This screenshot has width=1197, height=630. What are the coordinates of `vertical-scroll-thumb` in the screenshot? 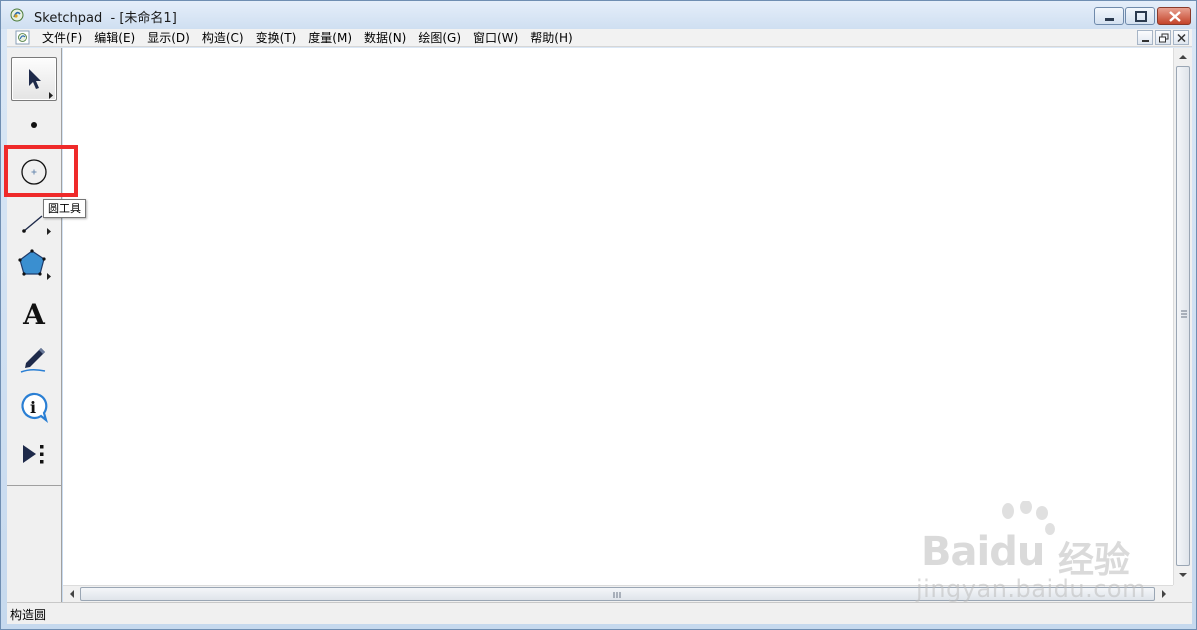 It's located at (1183, 316).